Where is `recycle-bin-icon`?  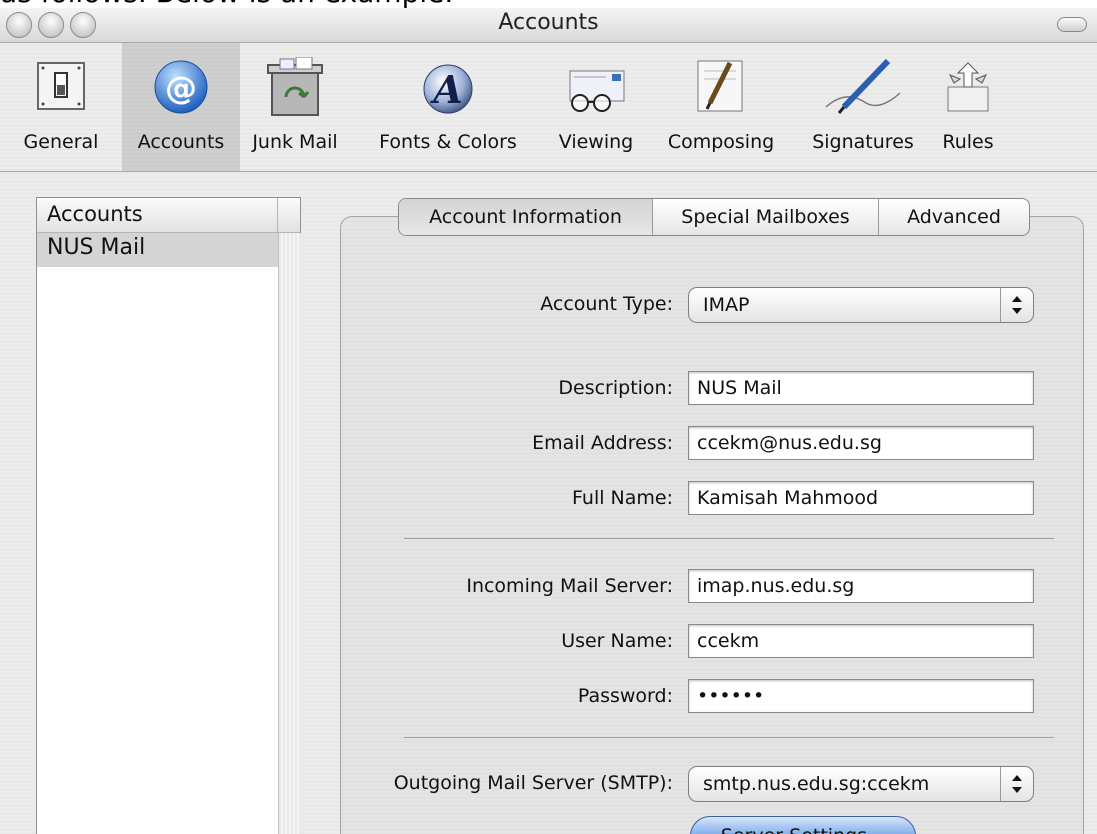 recycle-bin-icon is located at coordinates (295, 86).